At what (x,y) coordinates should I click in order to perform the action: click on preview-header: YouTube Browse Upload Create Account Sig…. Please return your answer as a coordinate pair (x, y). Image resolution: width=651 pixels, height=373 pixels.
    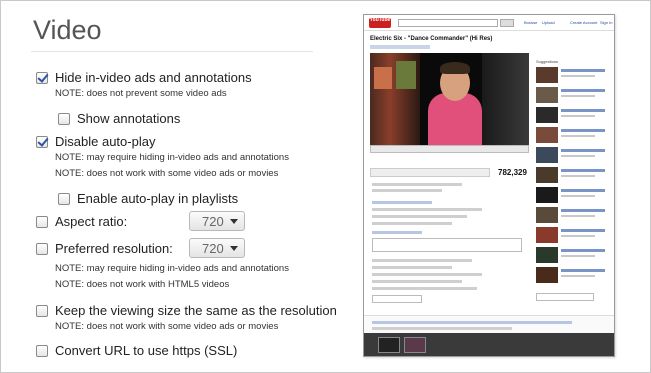
    Looking at the image, I should click on (489, 23).